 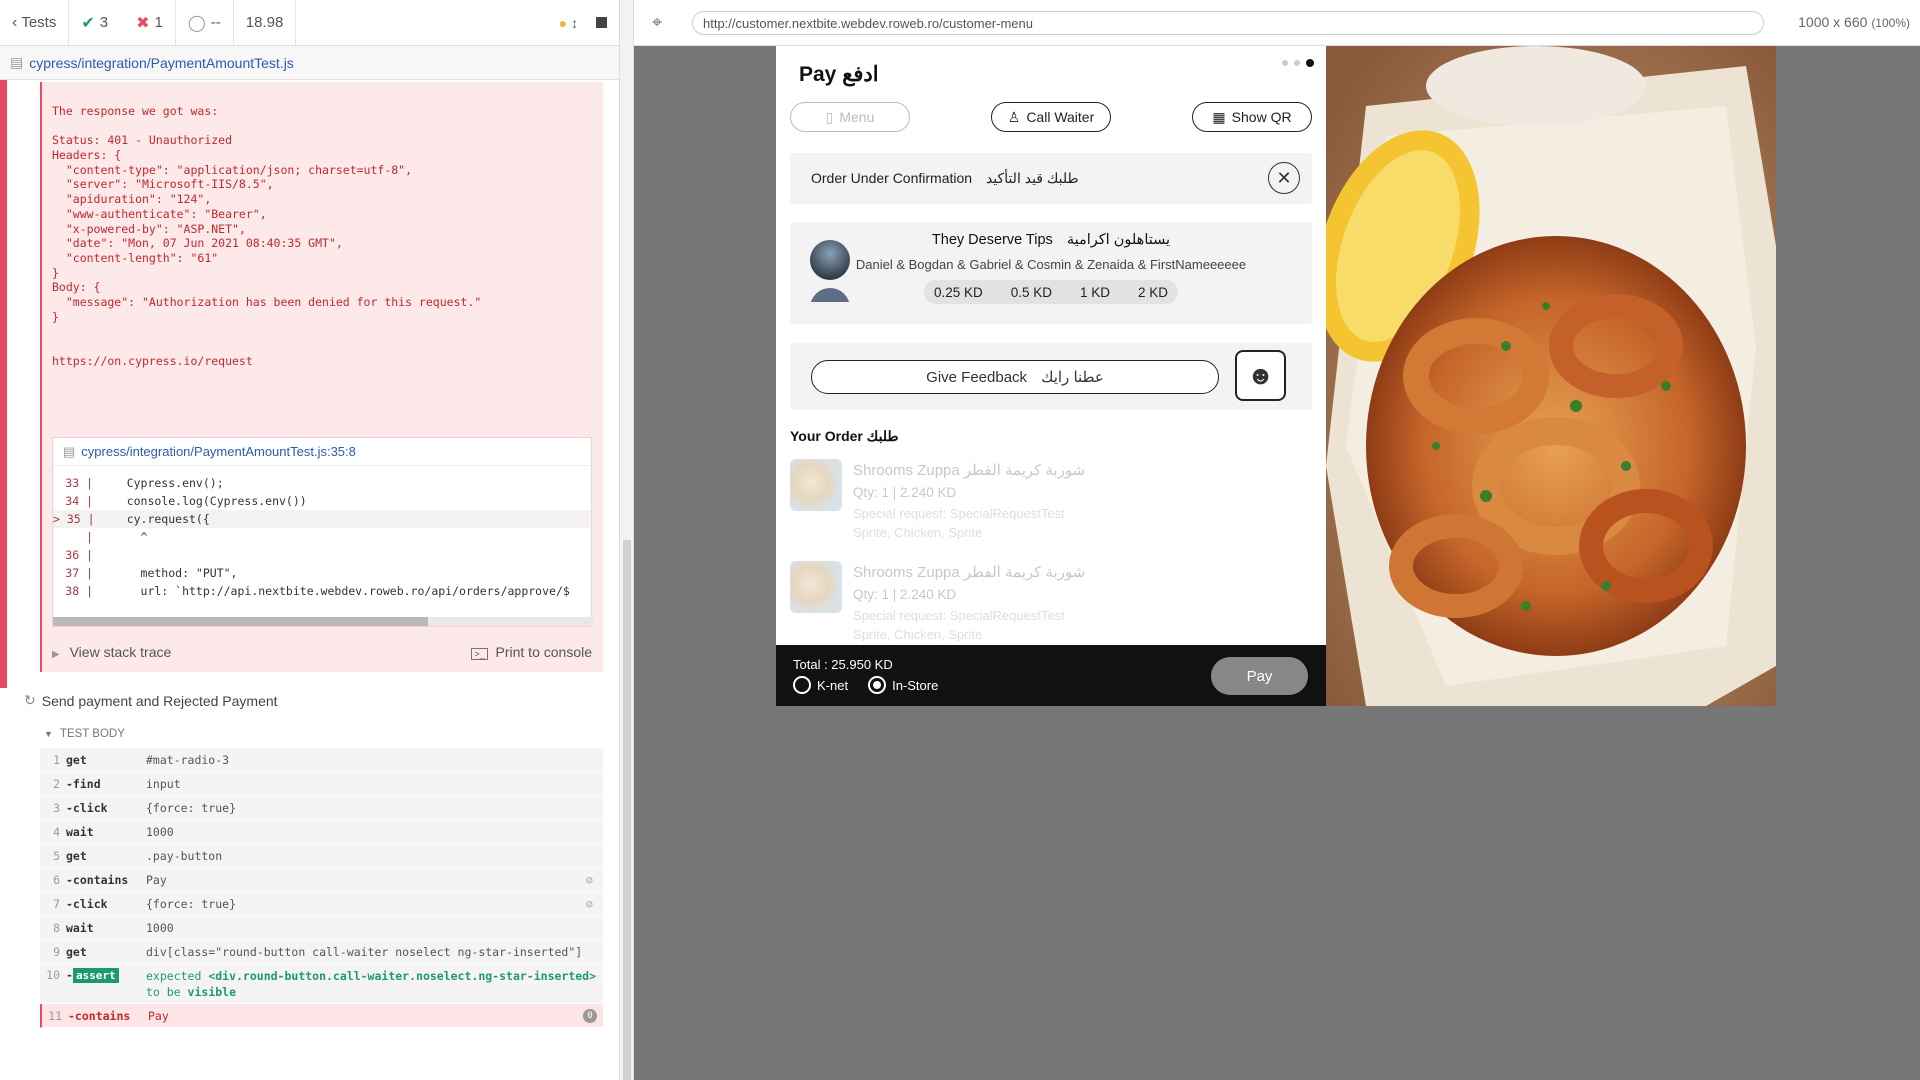 I want to click on scrollbar-thumb, so click(x=627, y=810).